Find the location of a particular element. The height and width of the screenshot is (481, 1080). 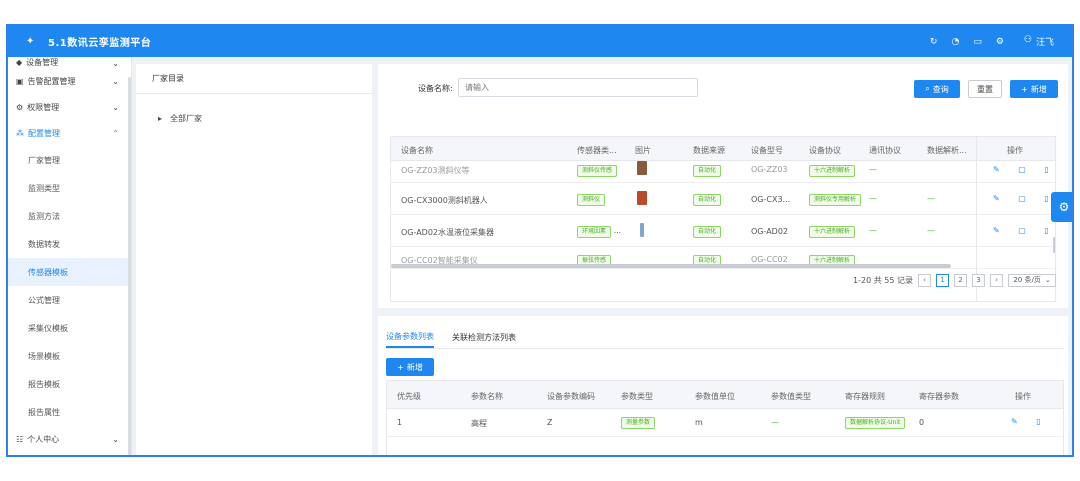

search-row: 设备名称: ⌕查询 重置 +新增 is located at coordinates (723, 88).